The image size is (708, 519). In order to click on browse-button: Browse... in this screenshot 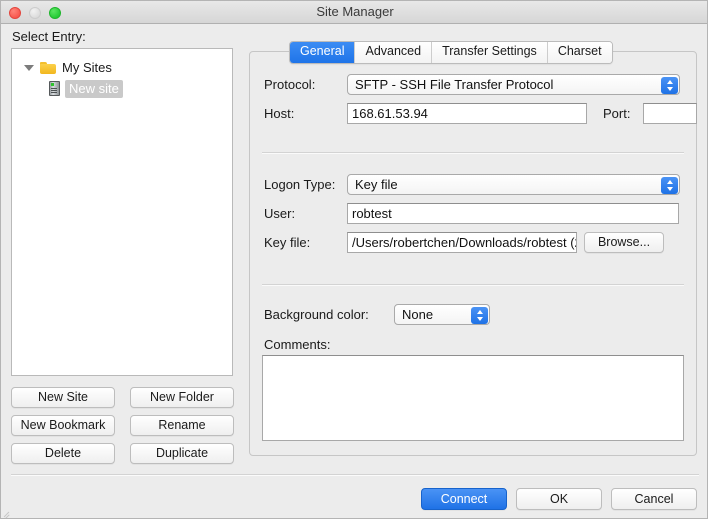, I will do `click(624, 242)`.